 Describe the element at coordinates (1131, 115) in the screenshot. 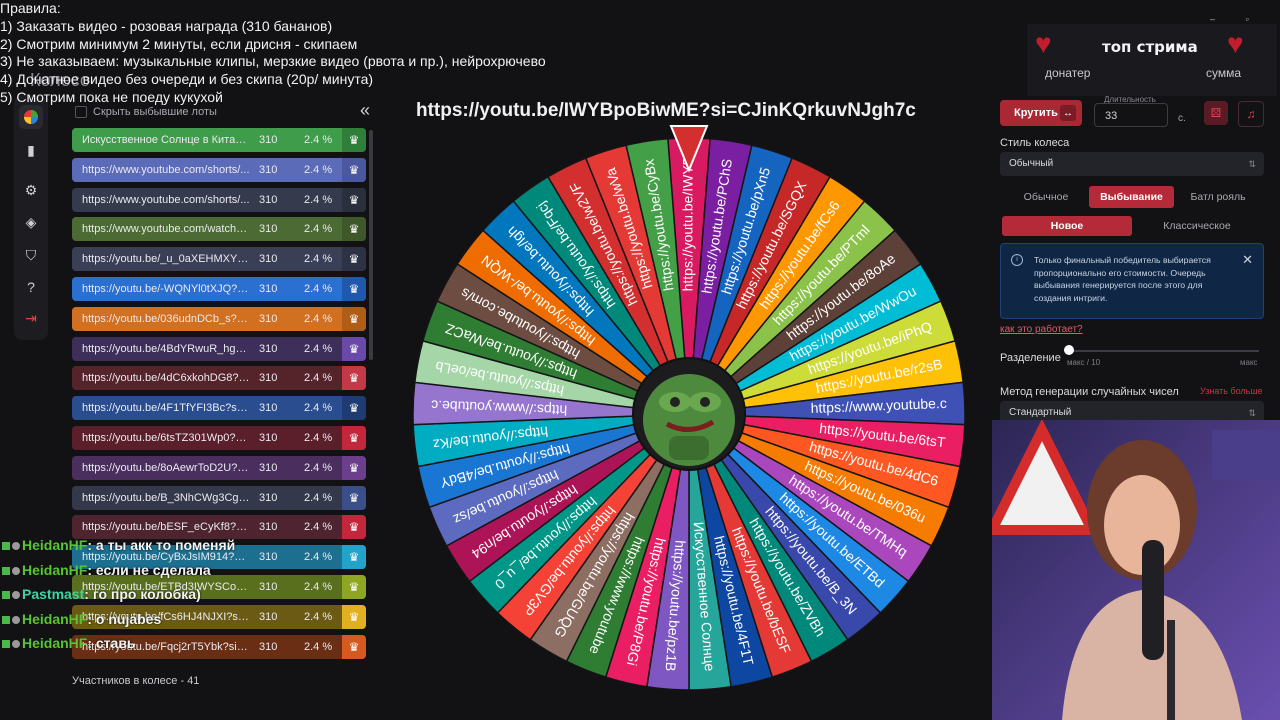

I see `duration-input: 33` at that location.